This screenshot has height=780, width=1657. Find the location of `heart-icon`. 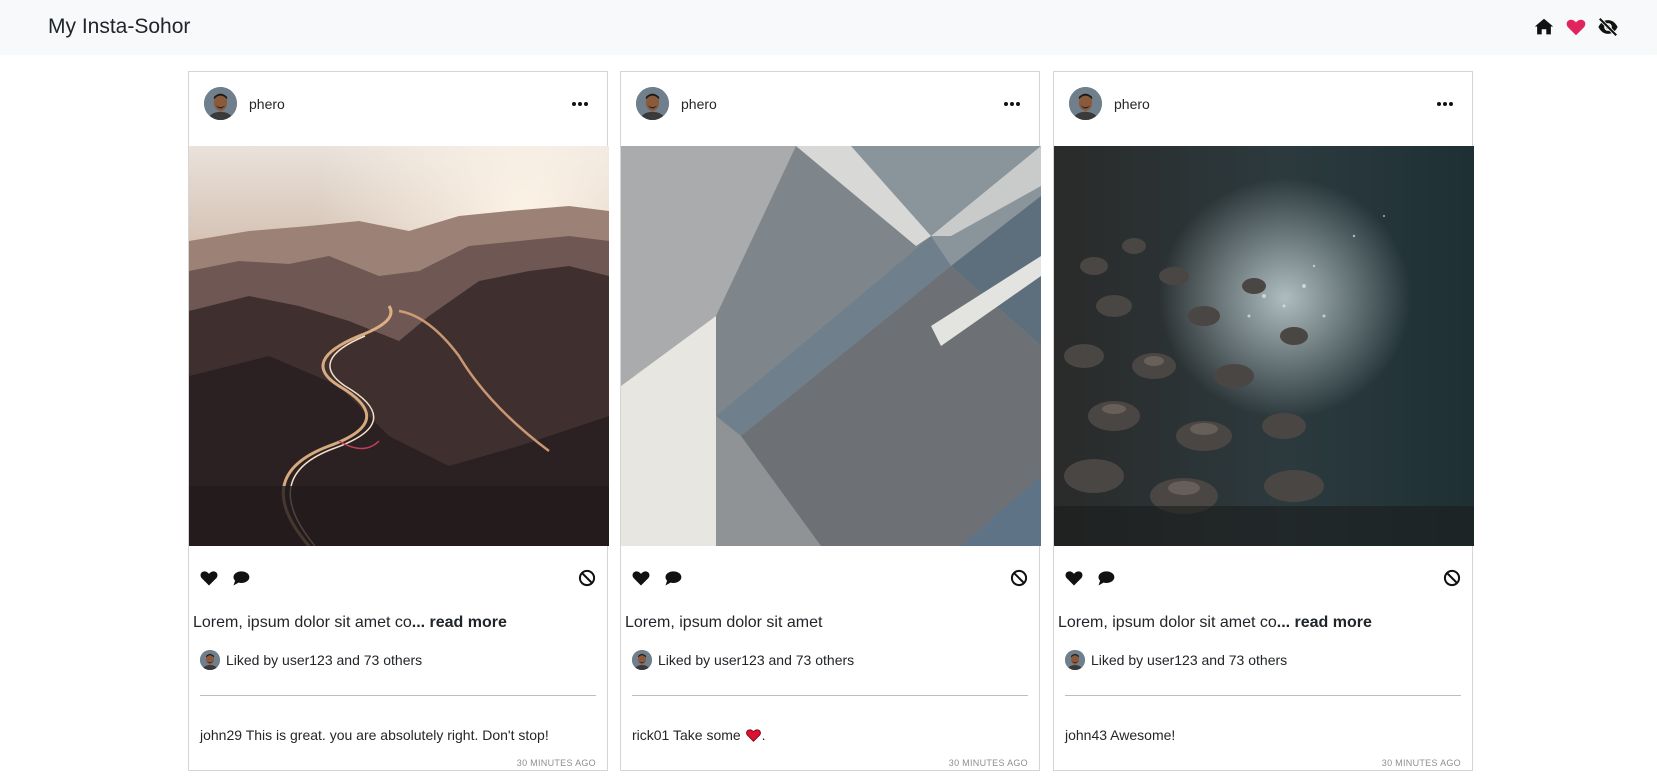

heart-icon is located at coordinates (1576, 27).